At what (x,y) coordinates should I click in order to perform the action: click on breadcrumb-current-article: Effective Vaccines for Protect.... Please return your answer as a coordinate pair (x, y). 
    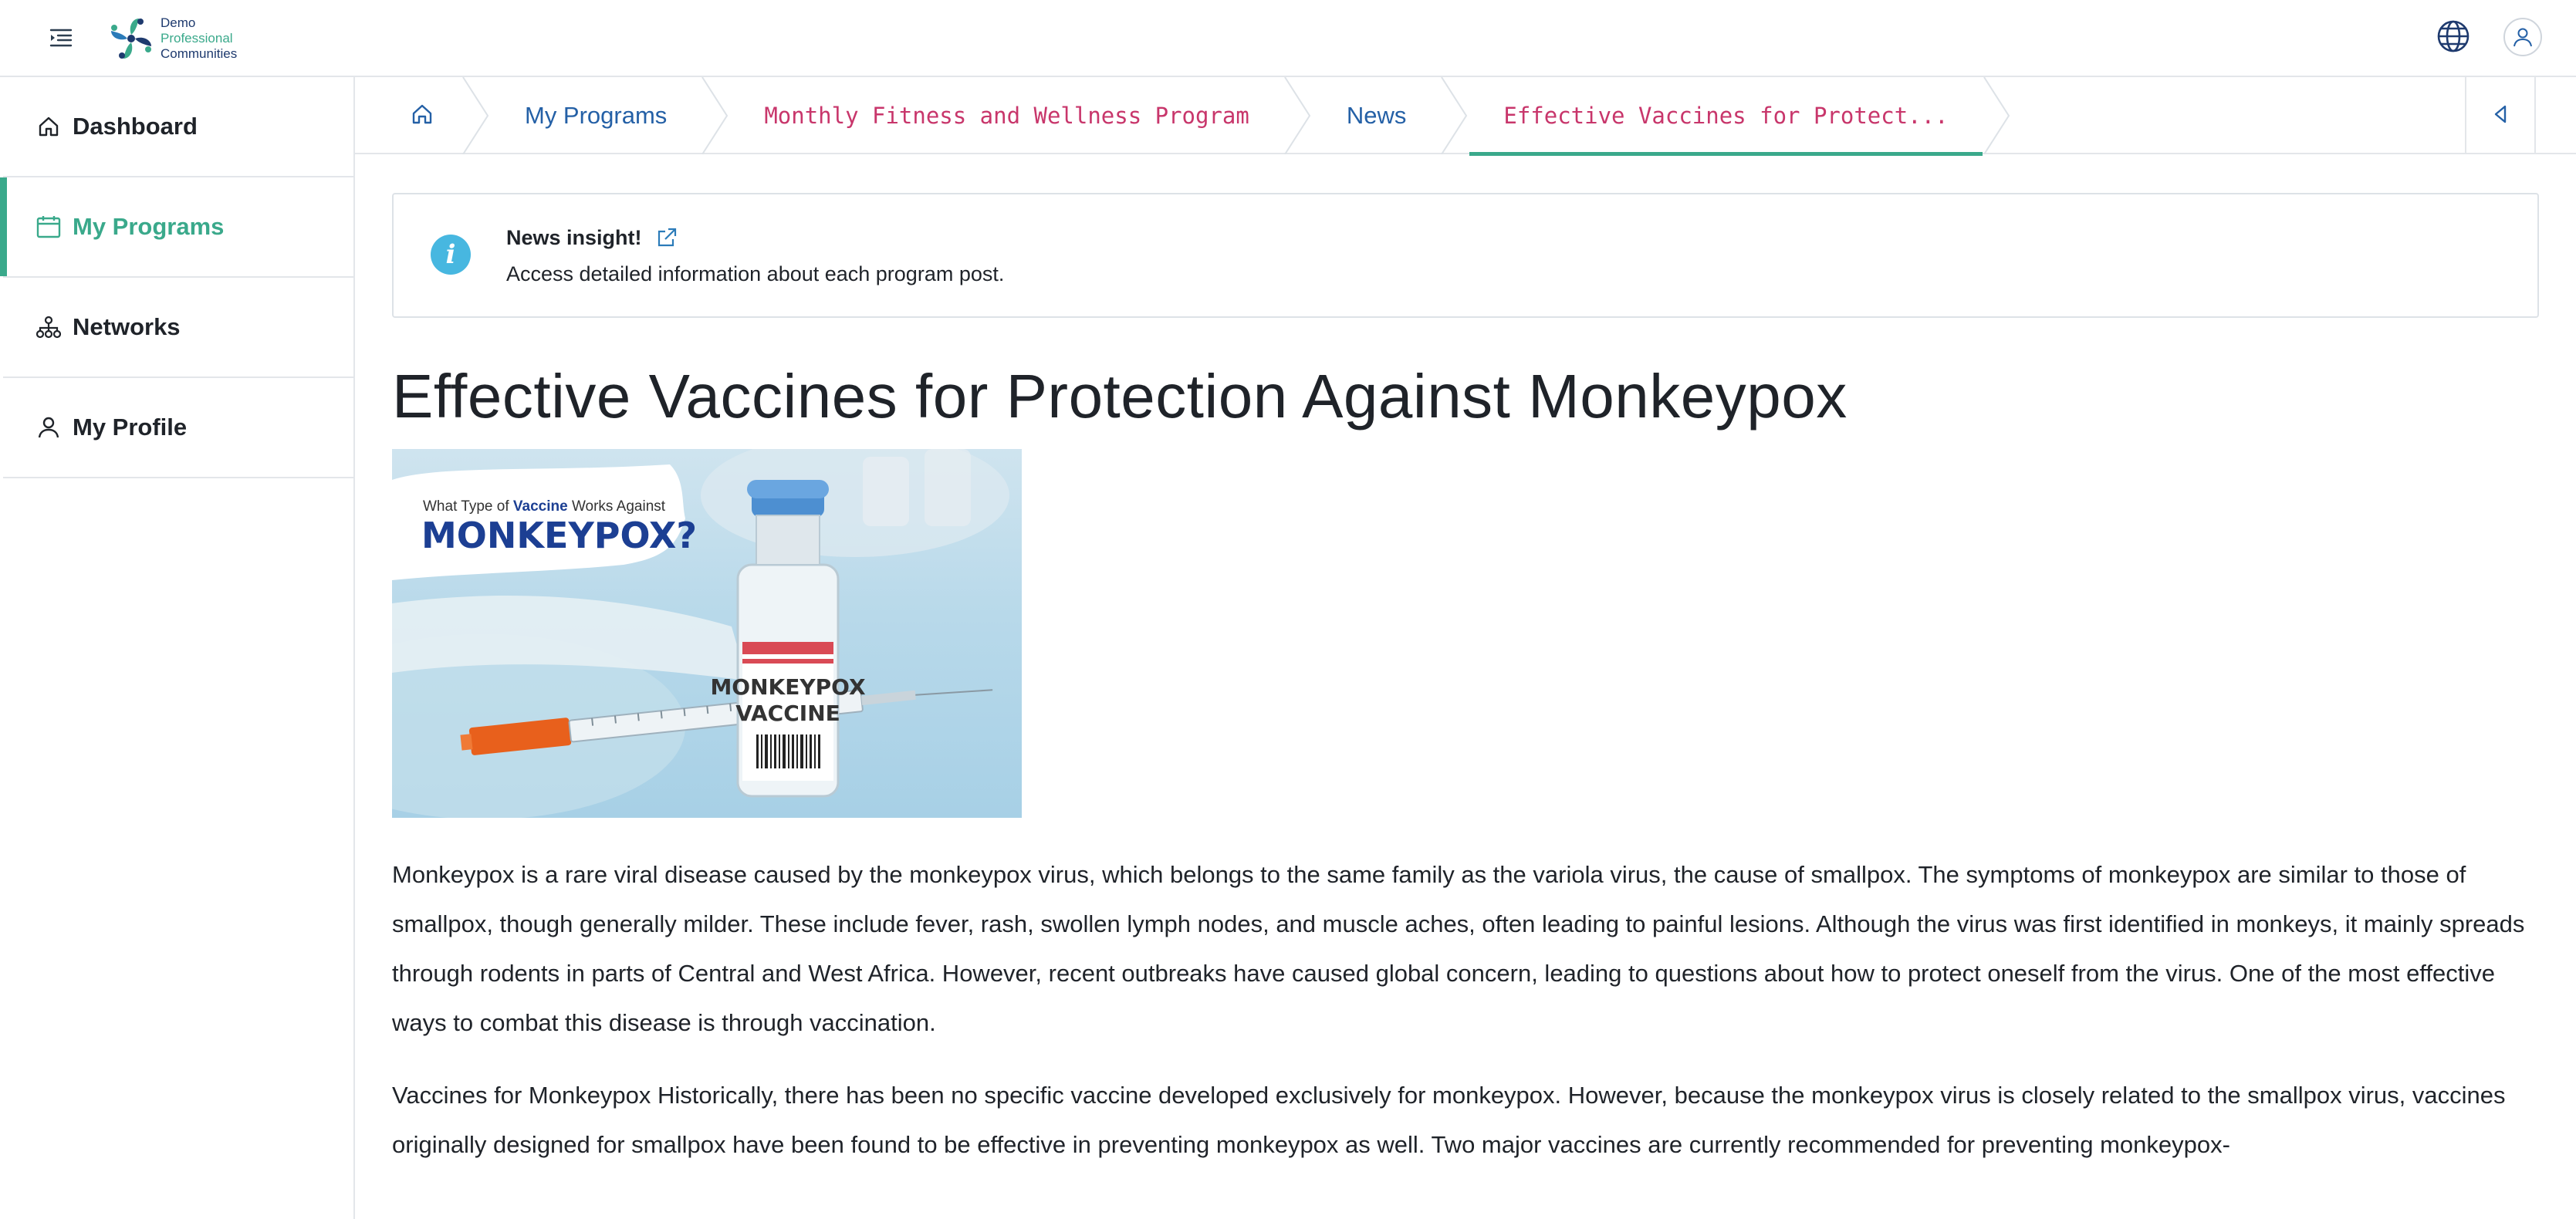
    Looking at the image, I should click on (1726, 116).